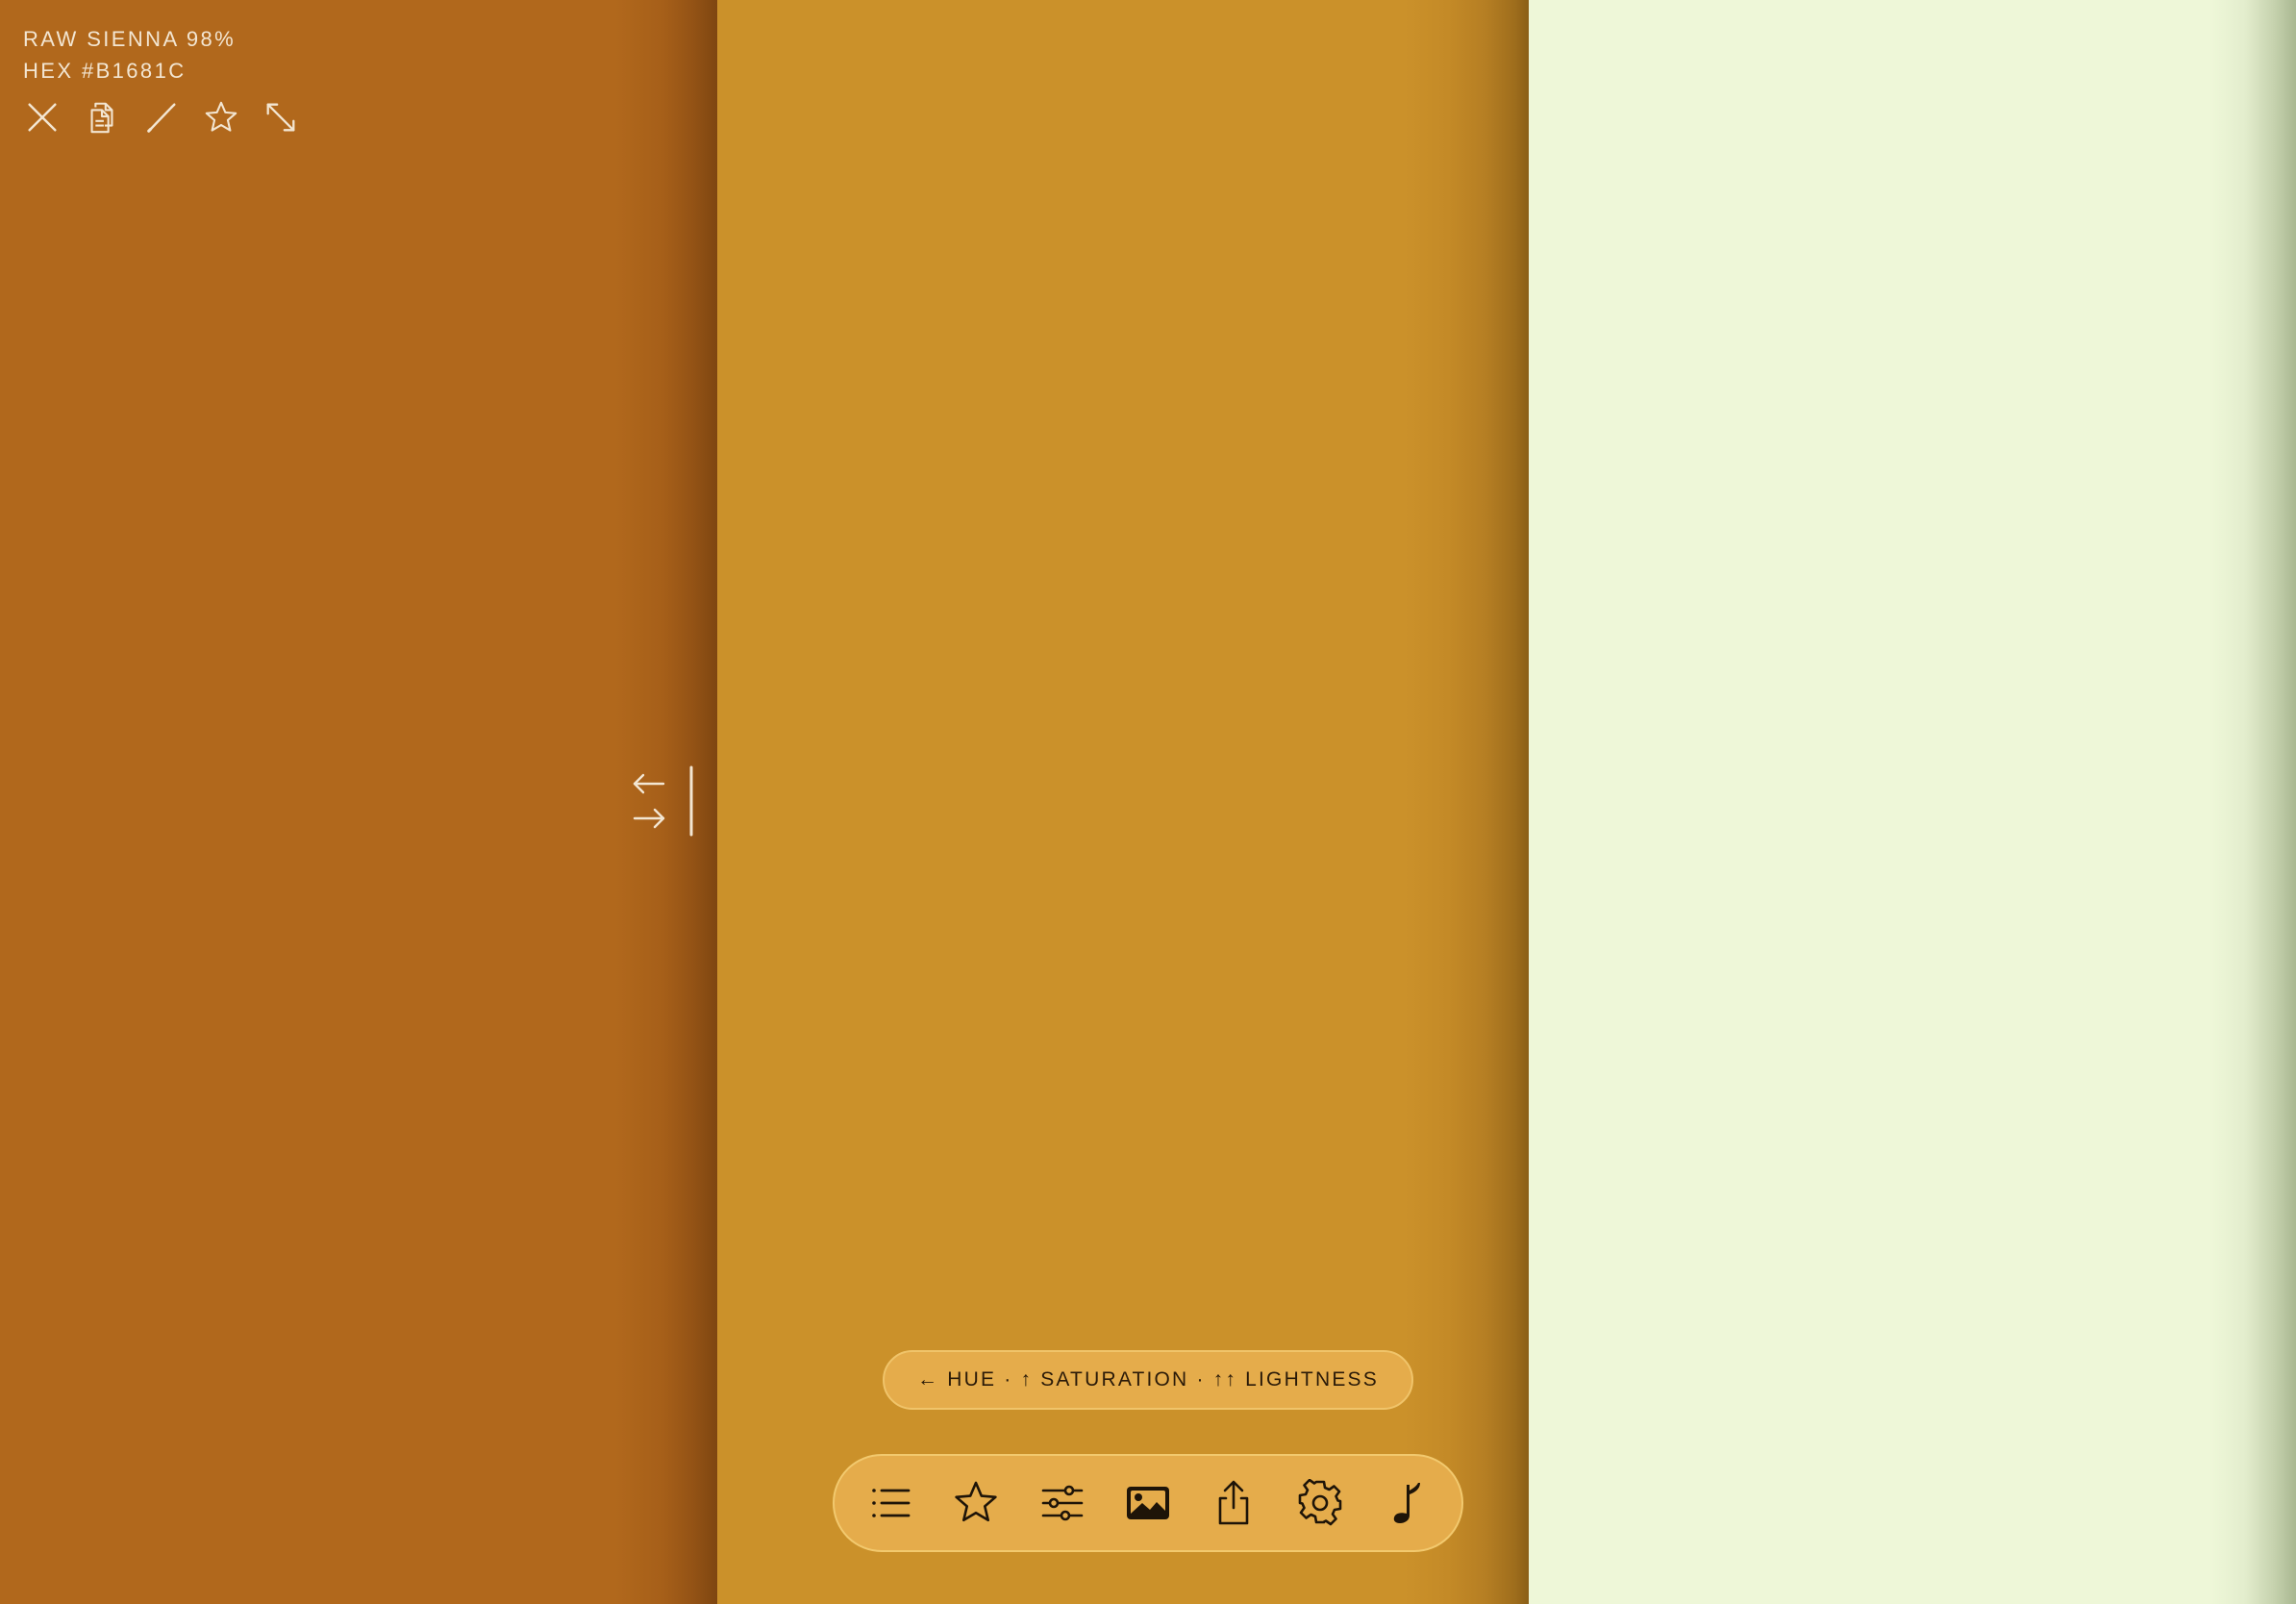  I want to click on share-button, so click(1233, 1503).